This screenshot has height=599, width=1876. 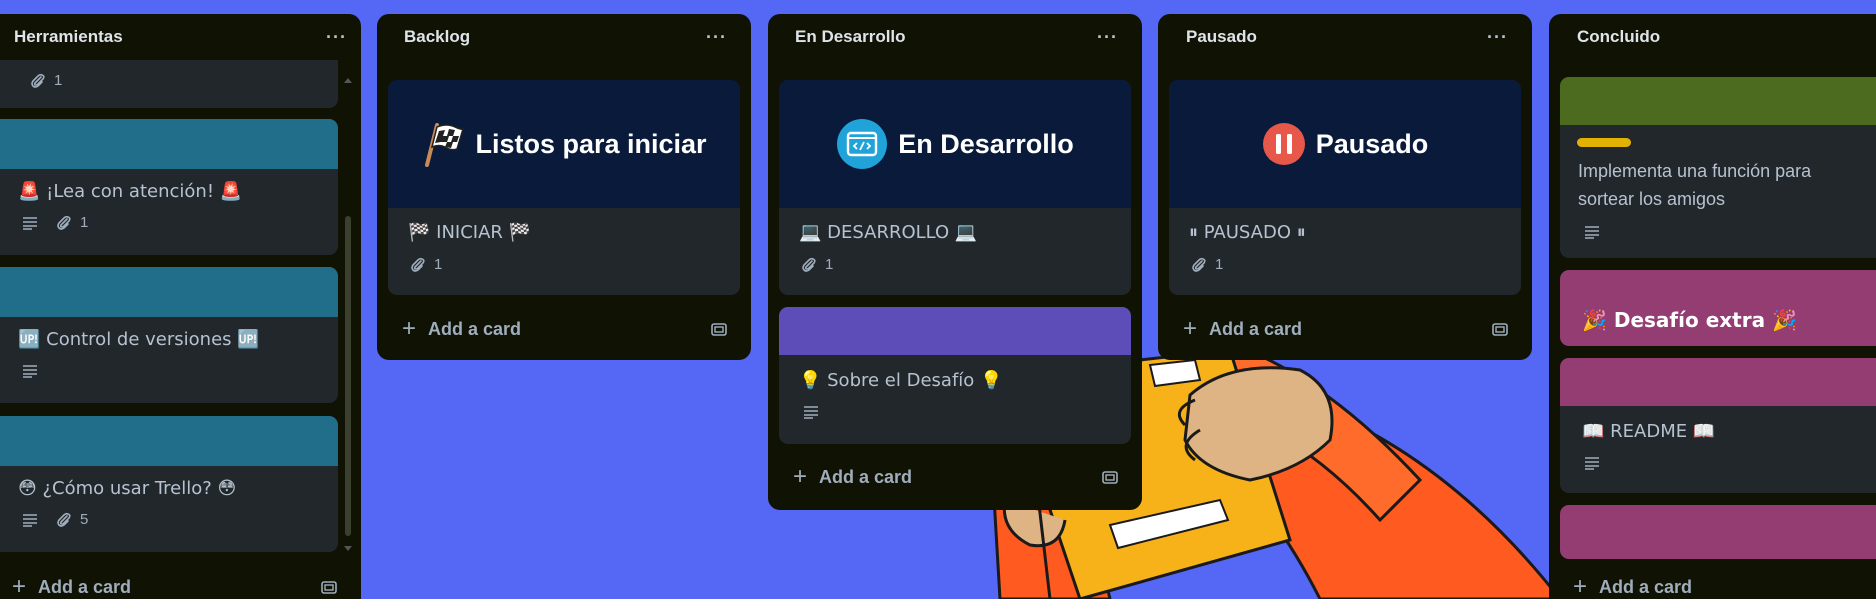 I want to click on card-title: 💻 DESARROLLO 💻, so click(x=888, y=232).